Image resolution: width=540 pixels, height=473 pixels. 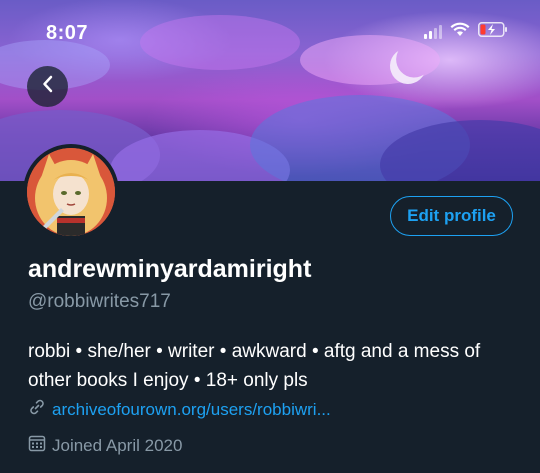 What do you see at coordinates (170, 269) in the screenshot?
I see `display-name: andrewminyardamiright` at bounding box center [170, 269].